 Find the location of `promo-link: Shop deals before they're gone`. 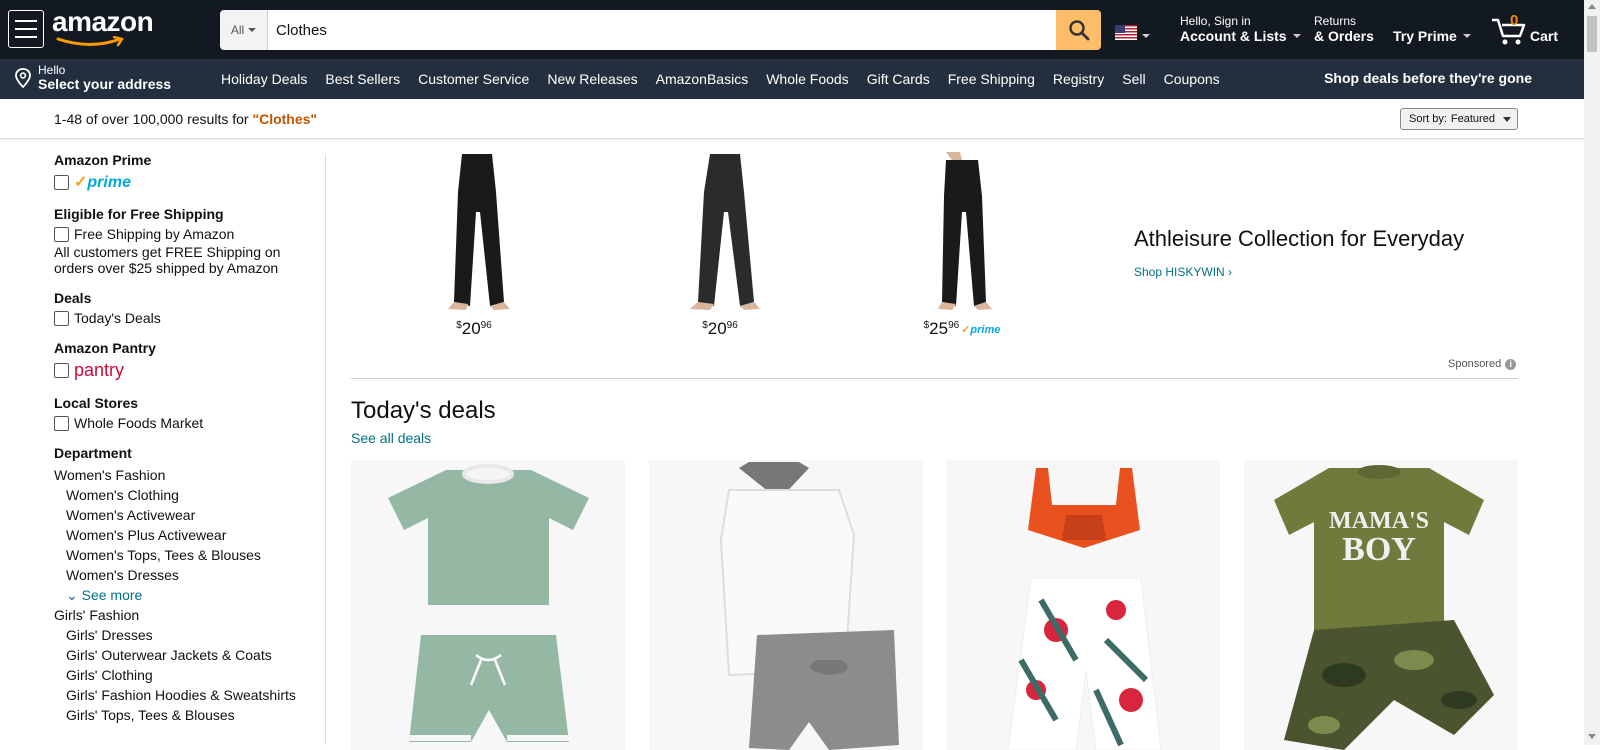

promo-link: Shop deals before they're gone is located at coordinates (1428, 78).